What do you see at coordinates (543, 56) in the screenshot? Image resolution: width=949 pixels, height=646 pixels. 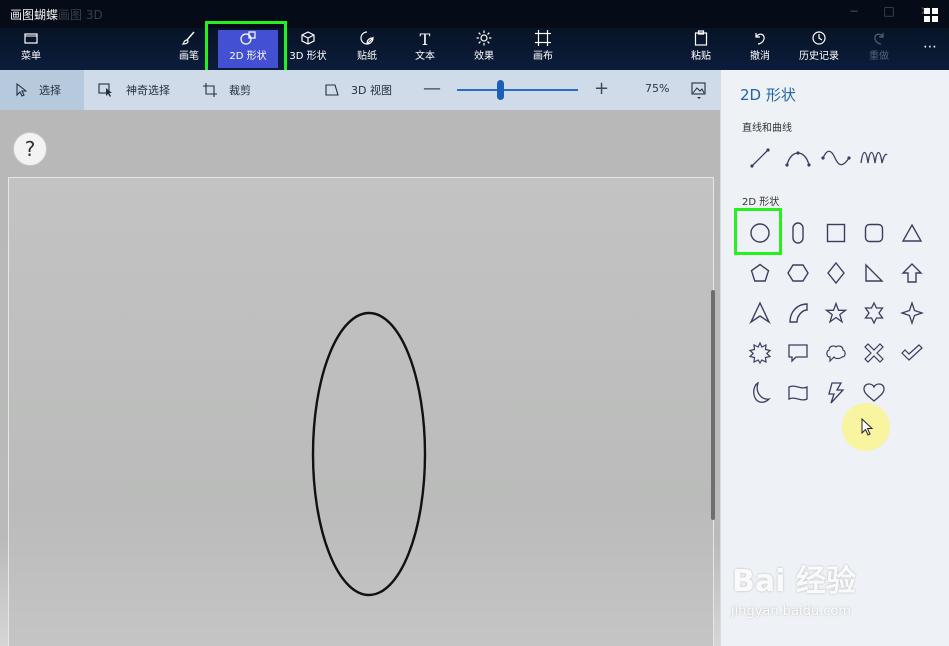 I see `tab-canvas-label: 画布` at bounding box center [543, 56].